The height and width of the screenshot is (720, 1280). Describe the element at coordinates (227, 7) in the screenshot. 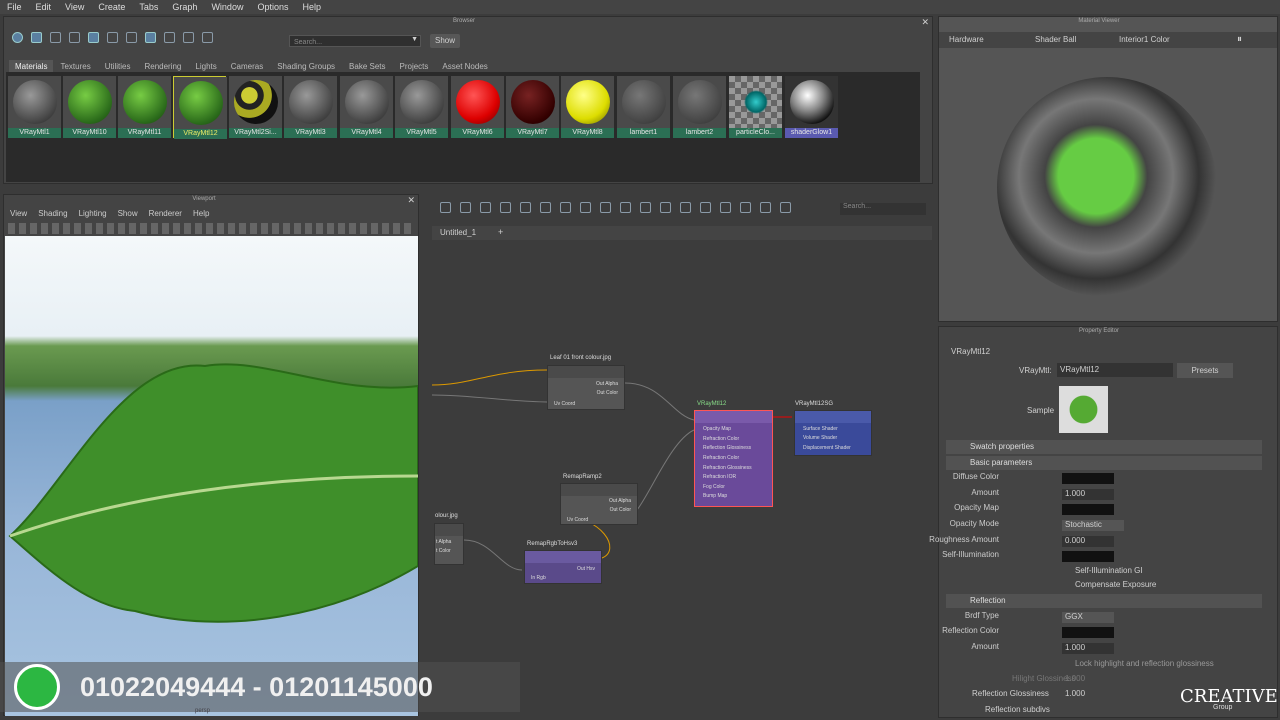

I see `menu-window: Window` at that location.